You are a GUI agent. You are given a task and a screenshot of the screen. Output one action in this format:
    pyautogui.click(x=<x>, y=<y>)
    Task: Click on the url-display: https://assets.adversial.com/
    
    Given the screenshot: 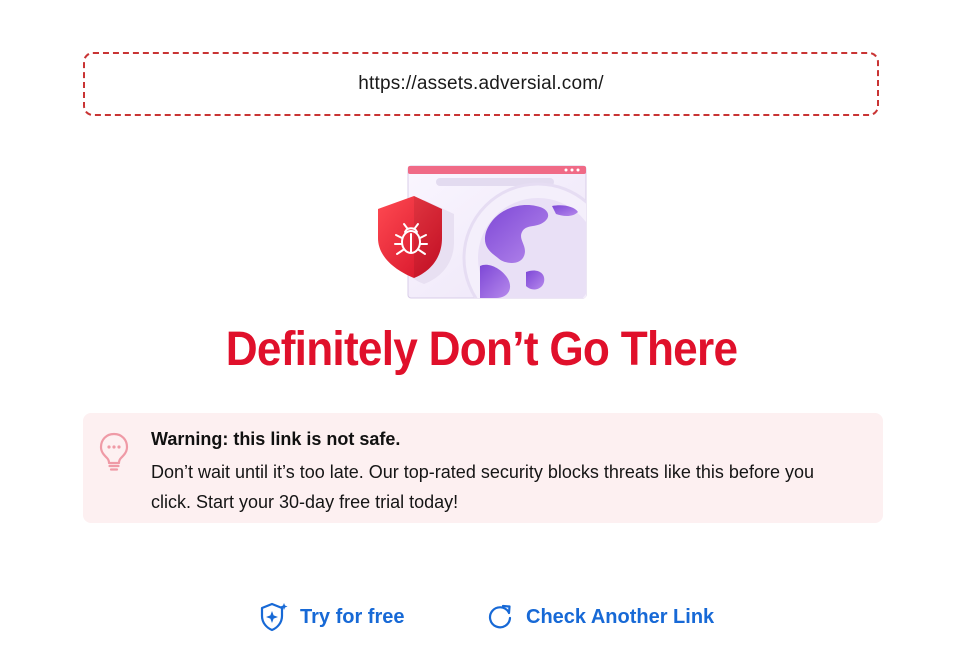 What is the action you would take?
    pyautogui.click(x=481, y=84)
    